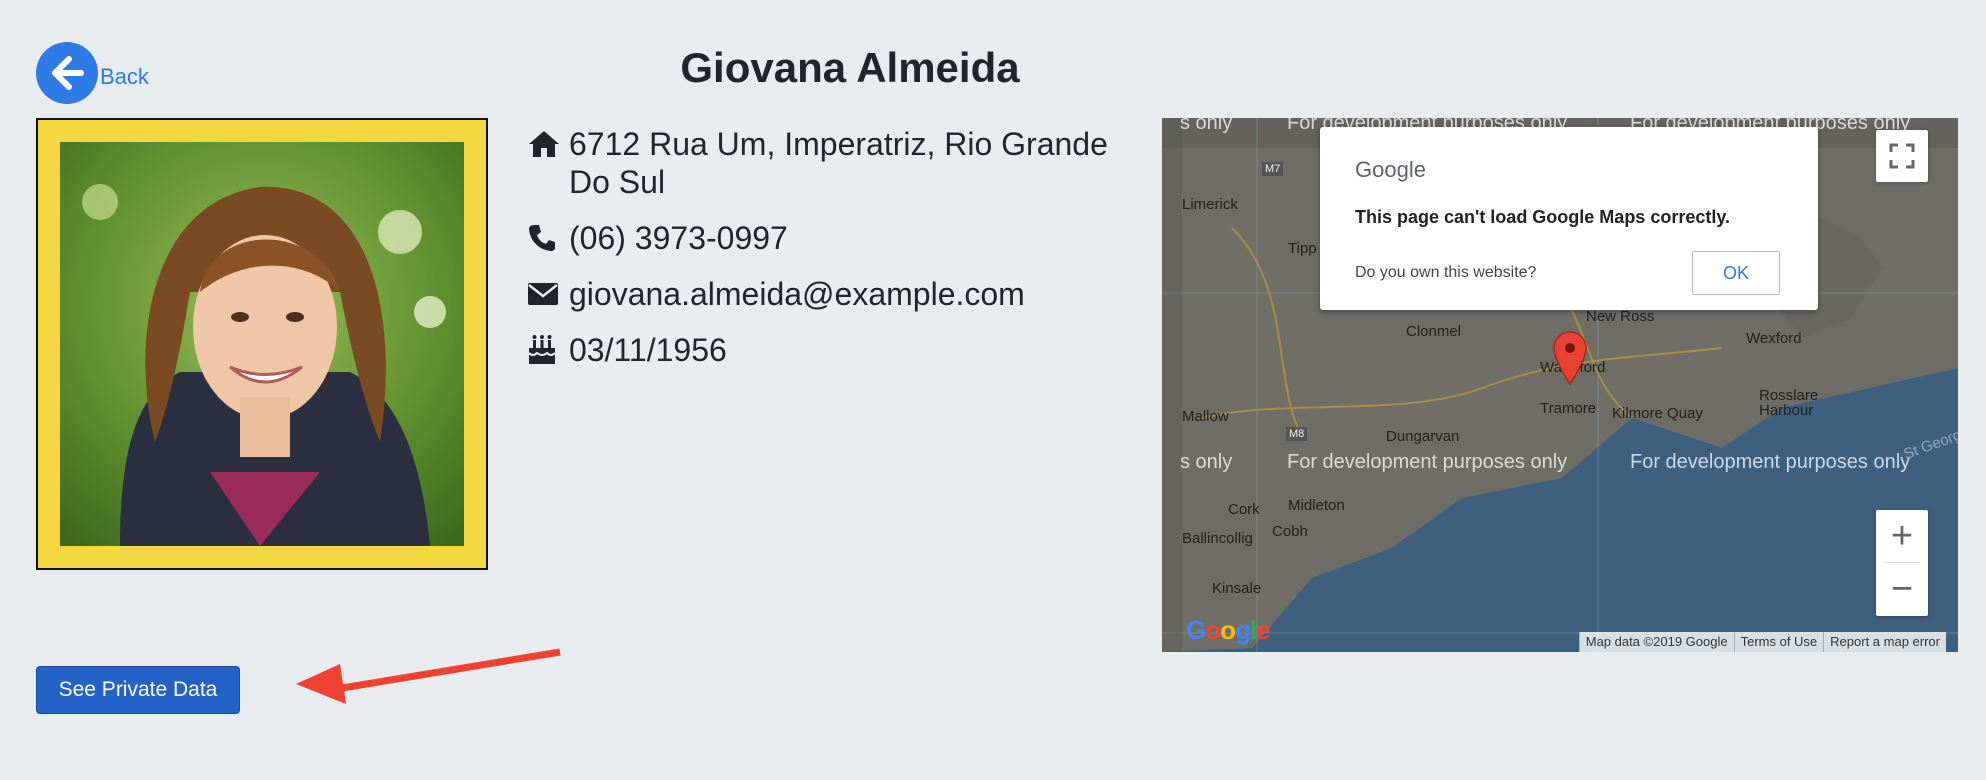 Image resolution: width=1986 pixels, height=780 pixels. What do you see at coordinates (797, 294) in the screenshot?
I see `email-text: giovana.almeida@example.com` at bounding box center [797, 294].